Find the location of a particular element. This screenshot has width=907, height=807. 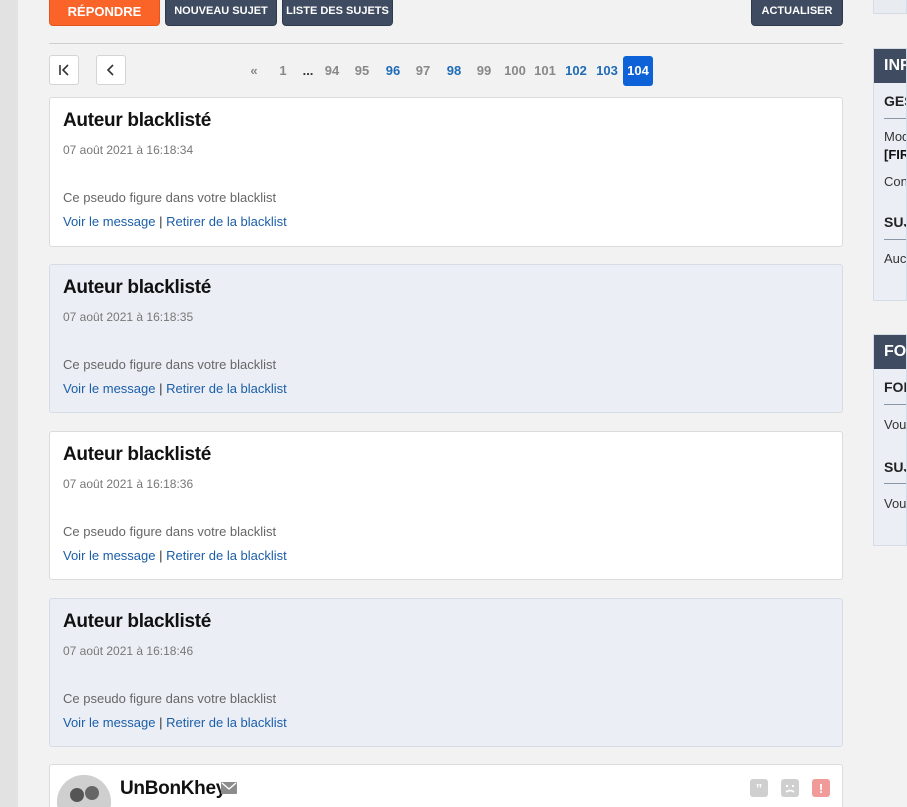

current-page: 104 is located at coordinates (638, 71).